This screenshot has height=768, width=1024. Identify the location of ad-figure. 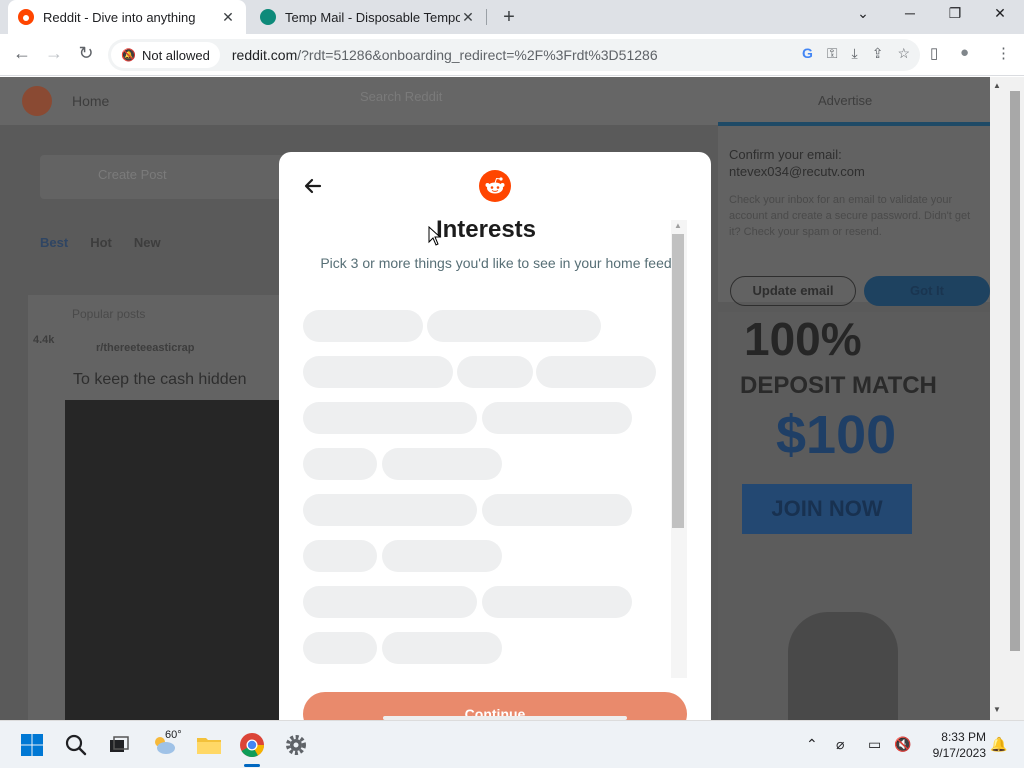
(843, 666).